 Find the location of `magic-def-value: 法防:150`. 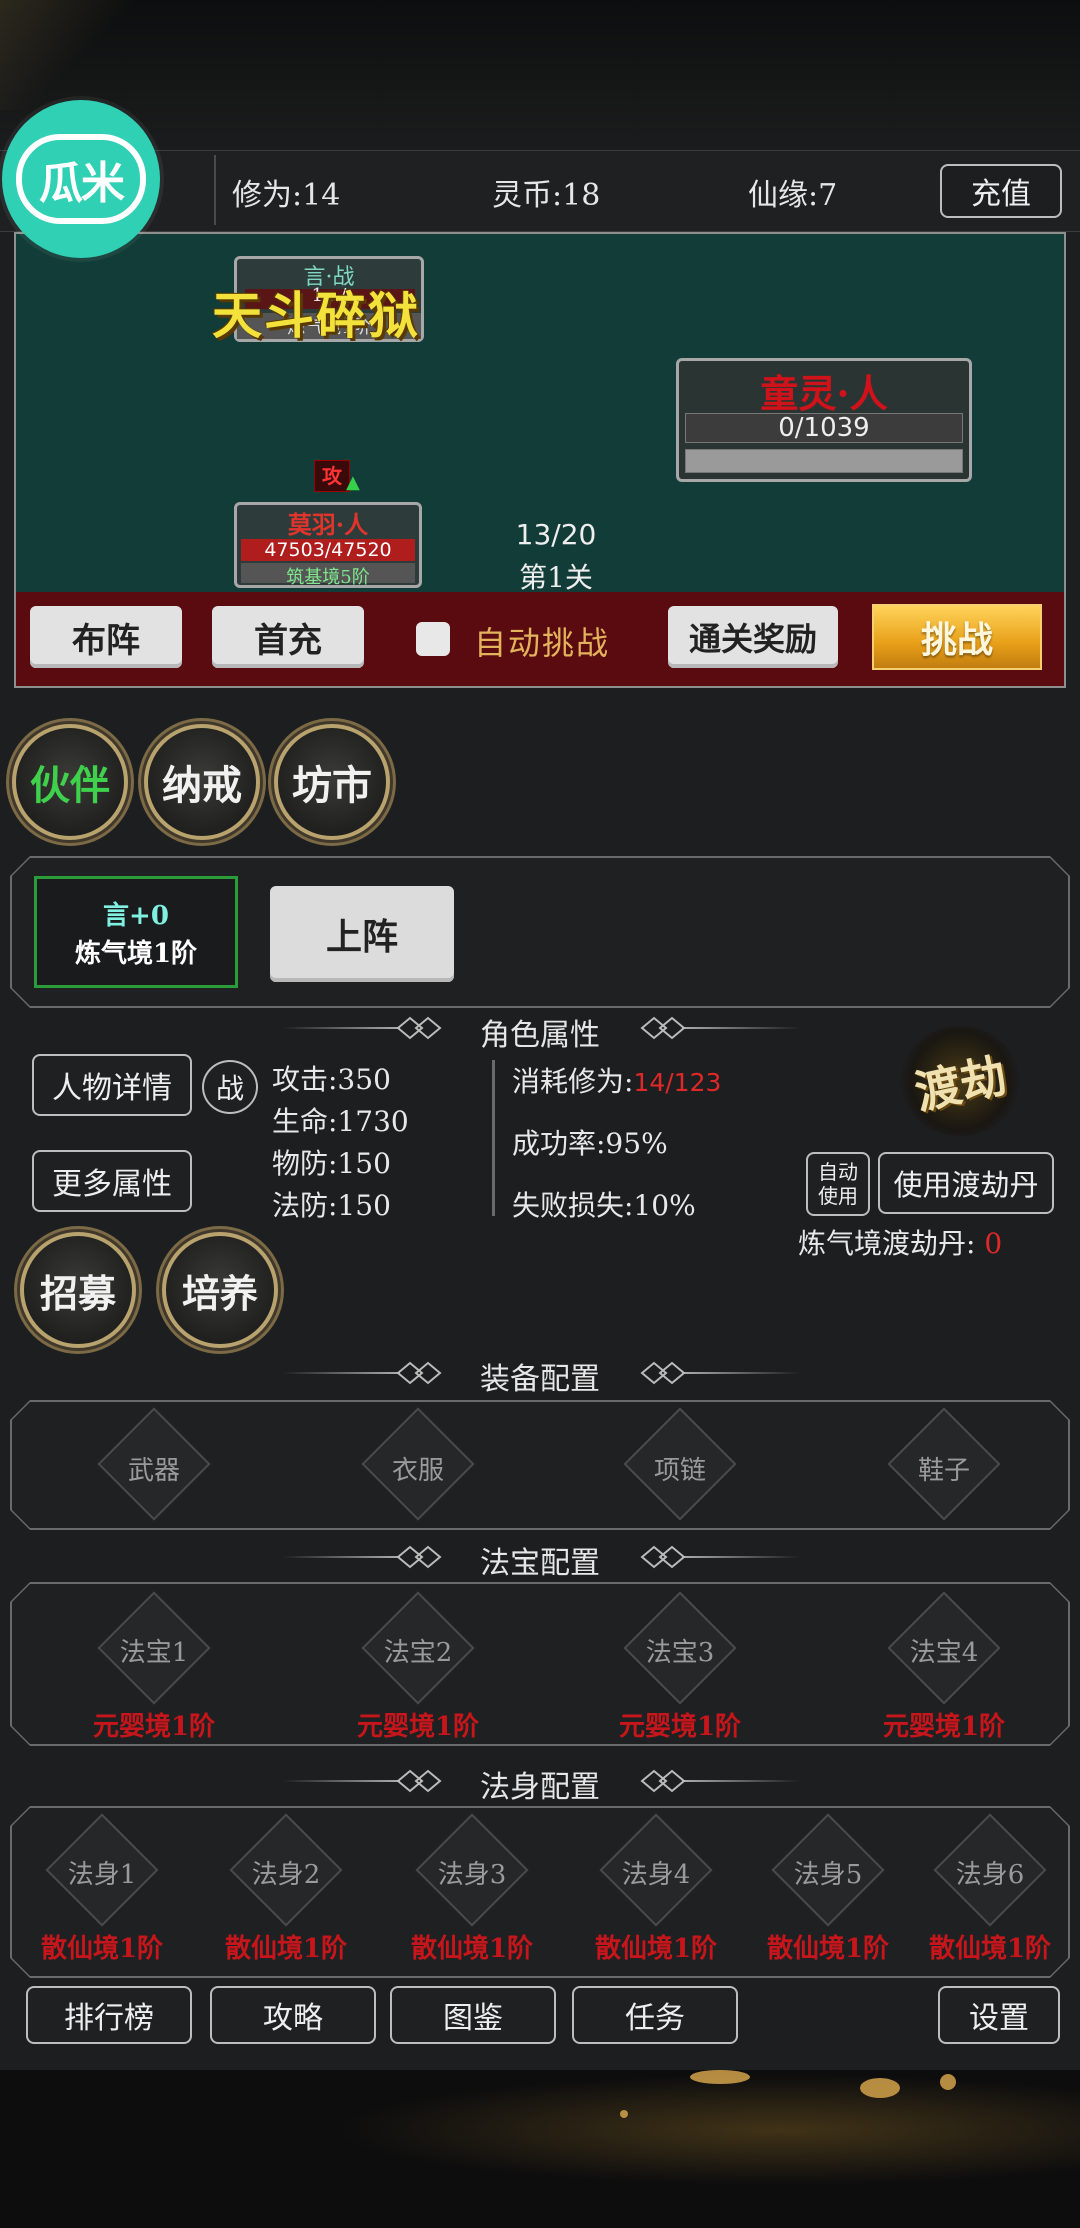

magic-def-value: 法防:150 is located at coordinates (331, 1205).